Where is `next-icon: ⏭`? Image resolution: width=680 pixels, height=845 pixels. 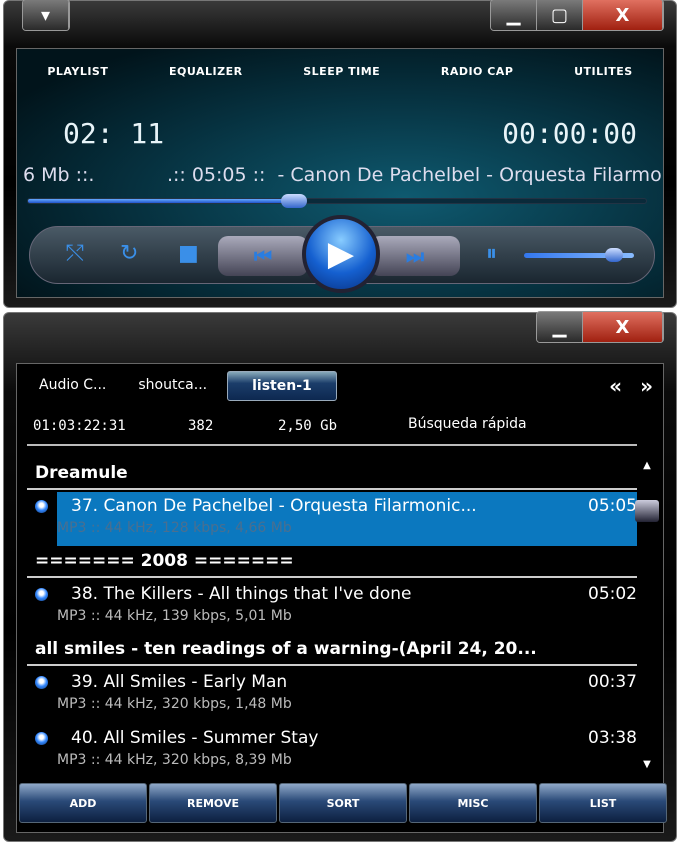 next-icon: ⏭ is located at coordinates (415, 256).